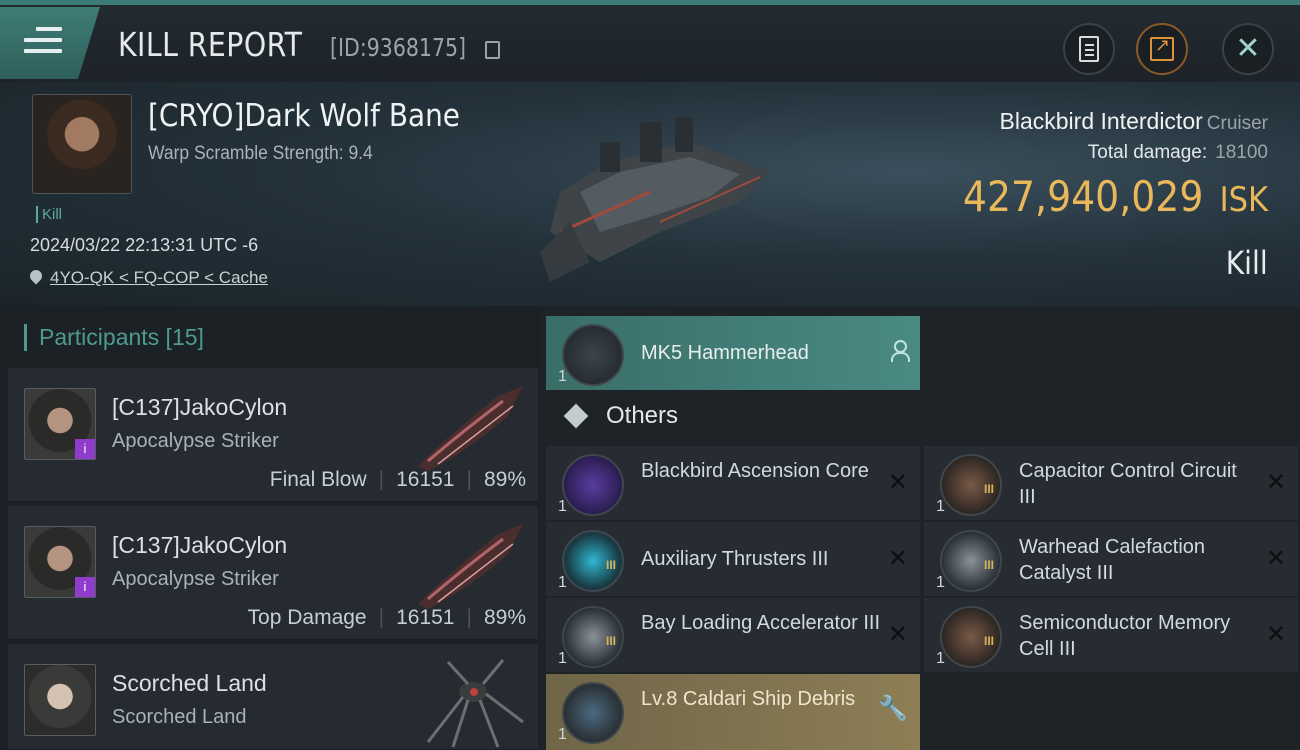  I want to click on kill-location: 4YO-QK < FQ-COP < Cache, so click(149, 278).